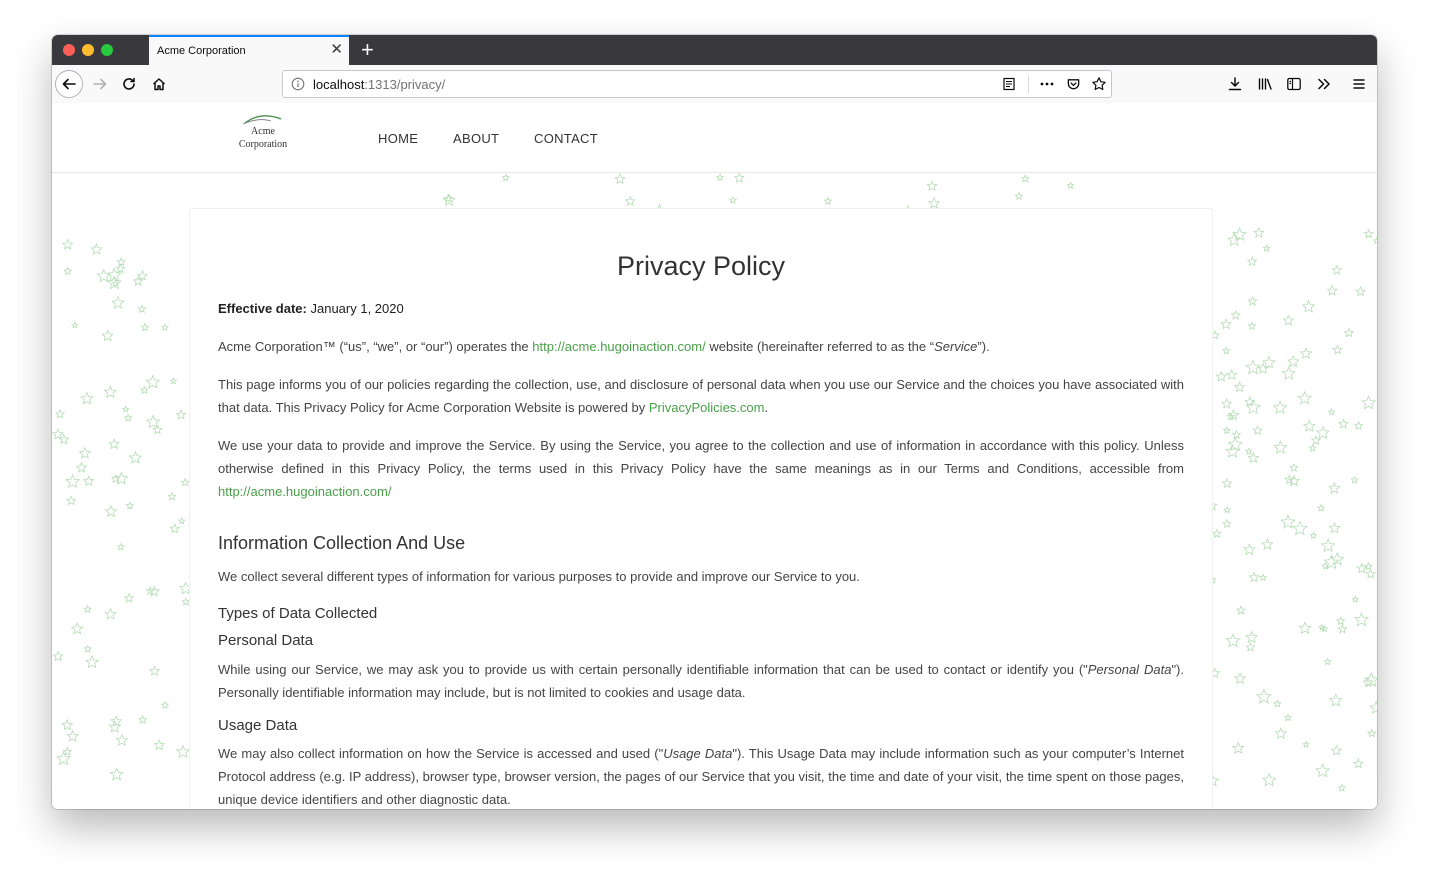 The image size is (1429, 877). I want to click on downloads-button, so click(1235, 84).